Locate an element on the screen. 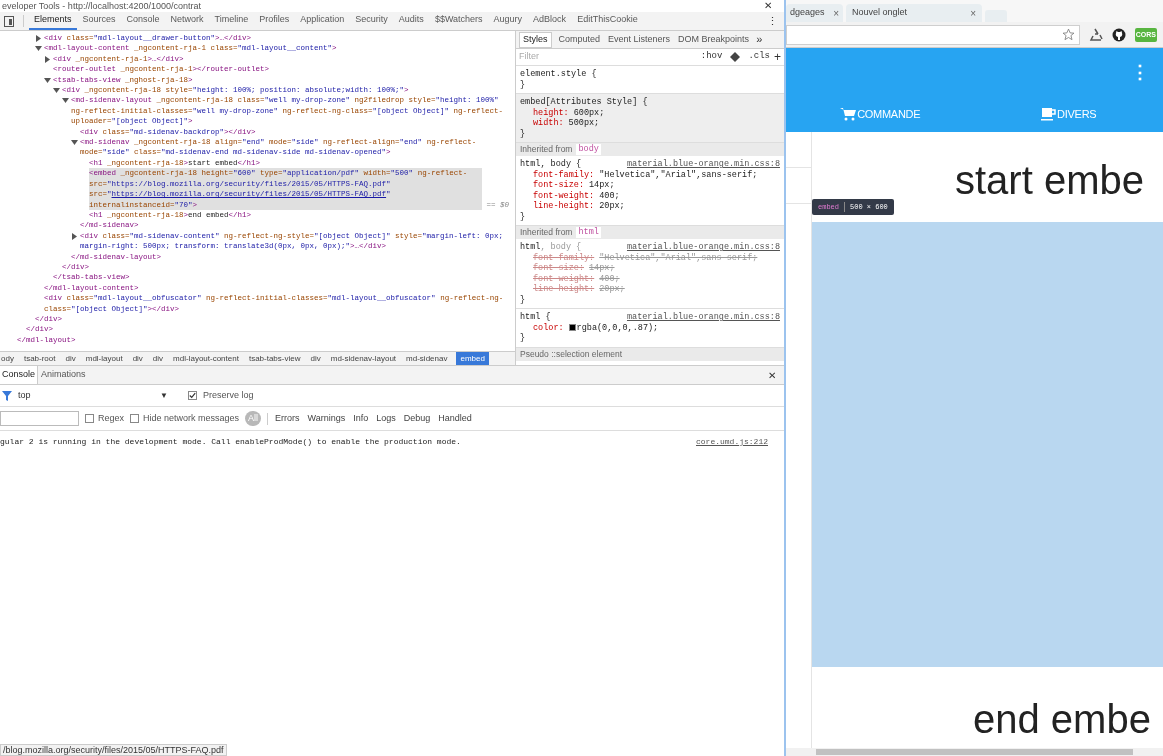  browser-tab: dgeages × is located at coordinates (814, 13).